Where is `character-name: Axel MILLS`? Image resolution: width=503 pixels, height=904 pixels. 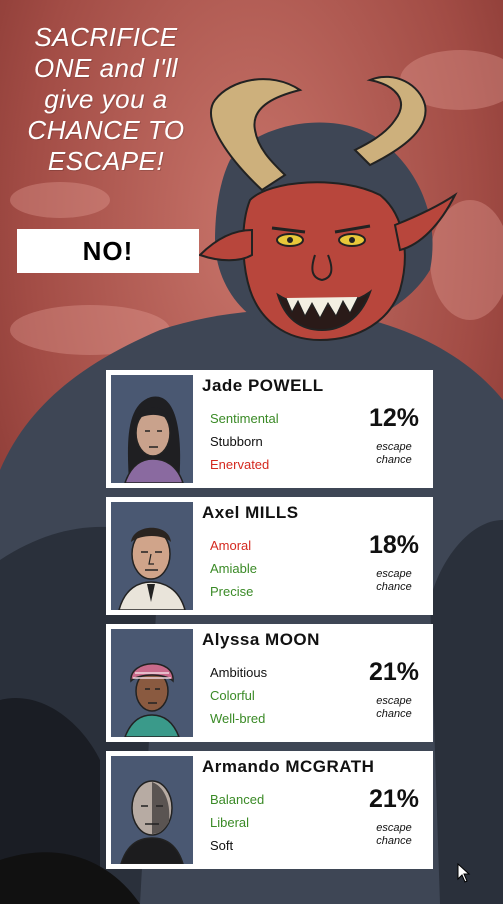
character-name: Axel MILLS is located at coordinates (250, 512).